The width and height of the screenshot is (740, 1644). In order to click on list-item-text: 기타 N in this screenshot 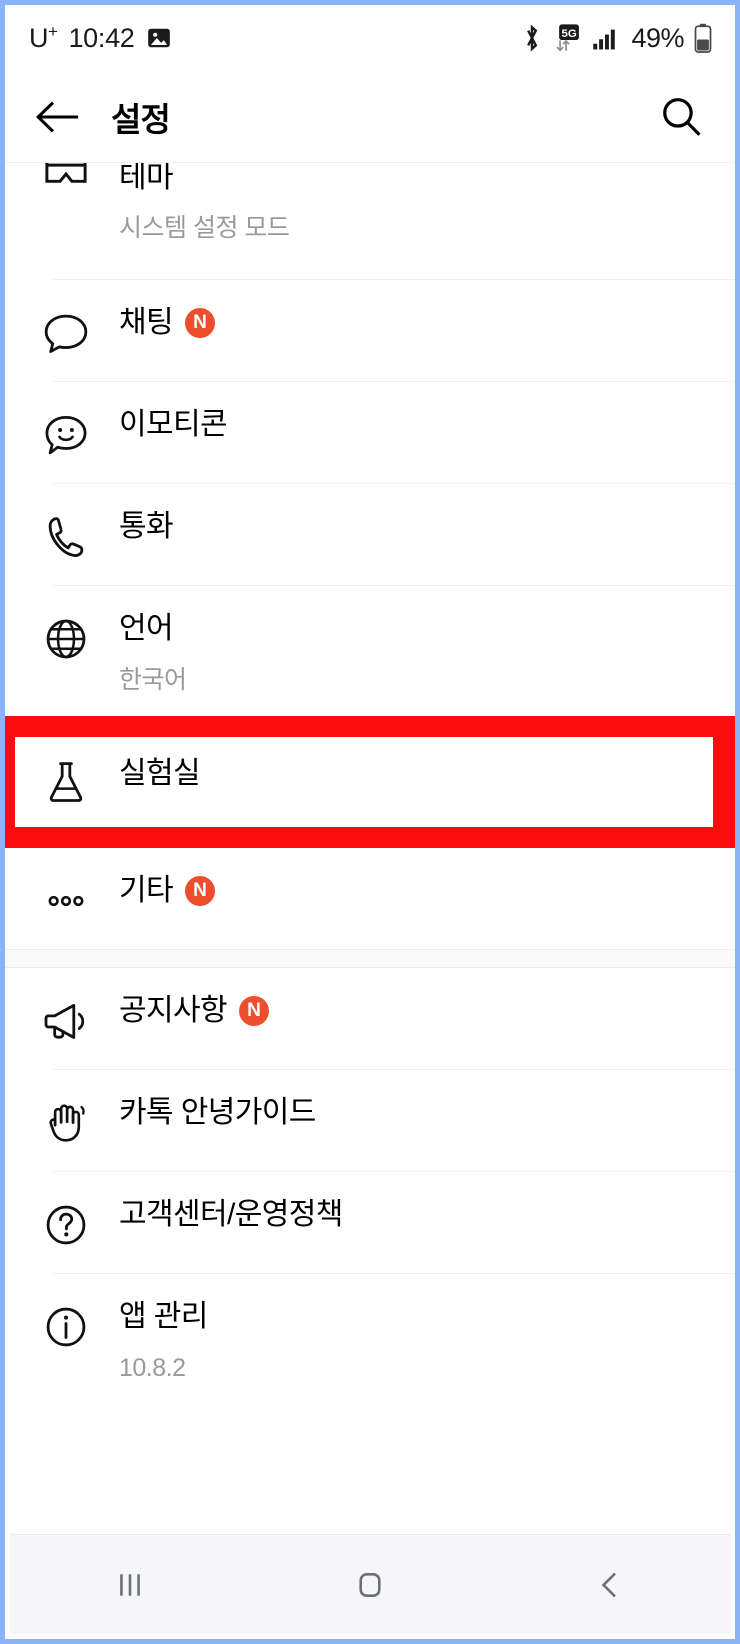, I will do `click(404, 879)`.